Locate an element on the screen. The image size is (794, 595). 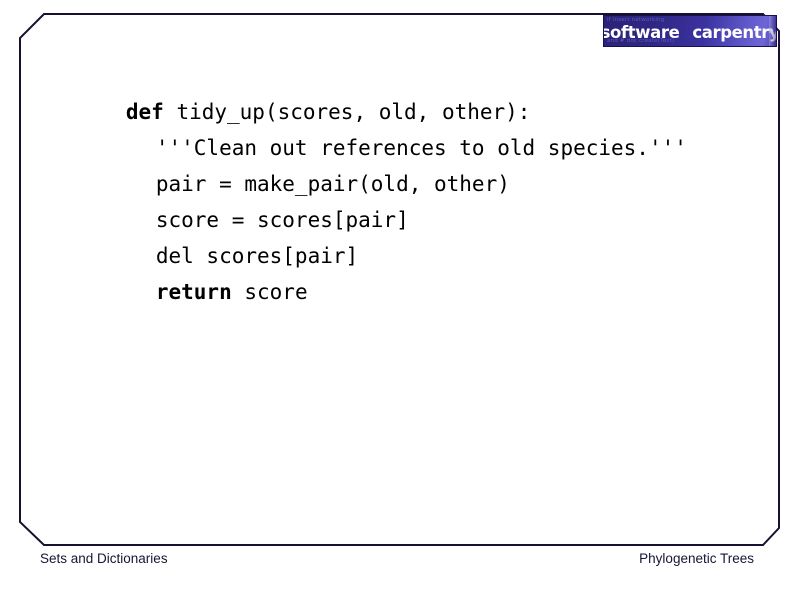
logo-tick-icon: ≡ is located at coordinates (771, 31).